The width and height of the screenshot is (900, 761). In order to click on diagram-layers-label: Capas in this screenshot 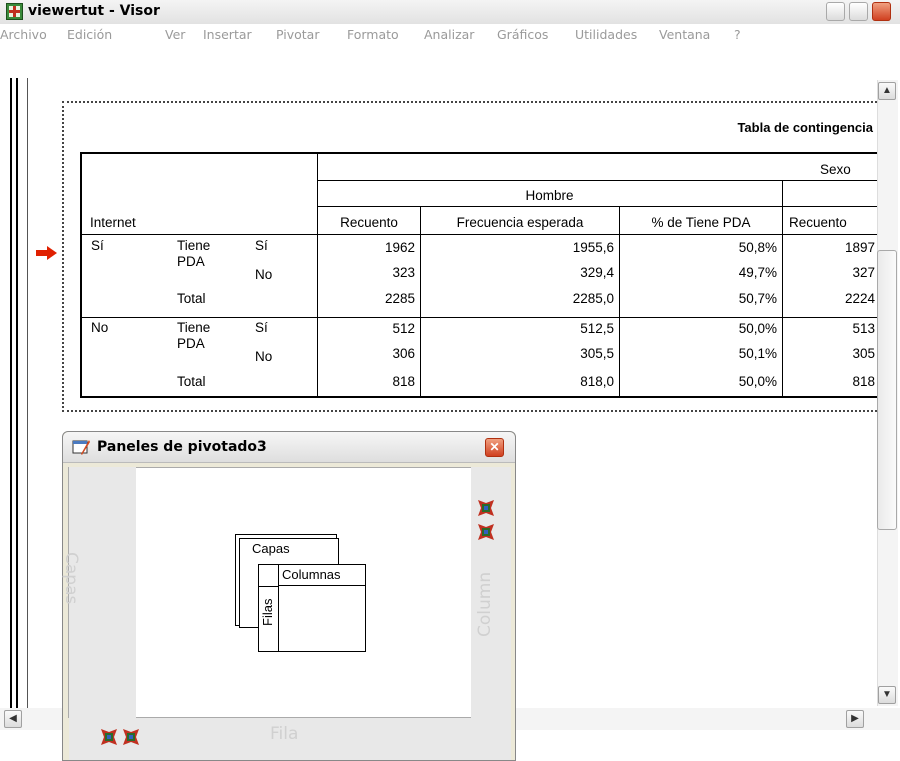, I will do `click(271, 548)`.